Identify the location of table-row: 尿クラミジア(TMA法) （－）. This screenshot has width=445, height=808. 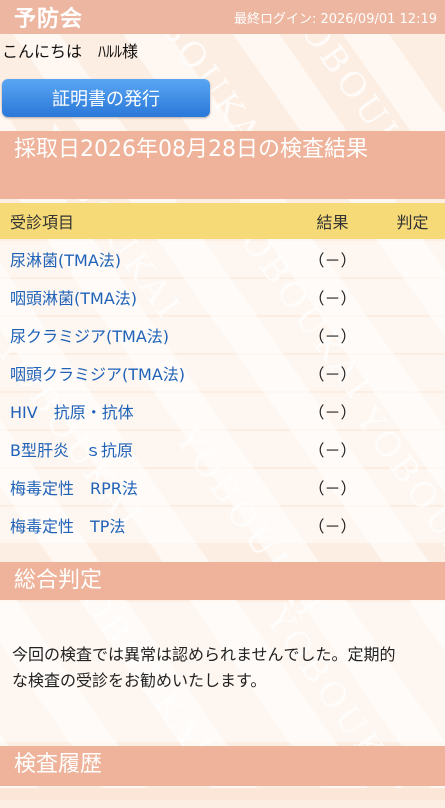
(222, 335).